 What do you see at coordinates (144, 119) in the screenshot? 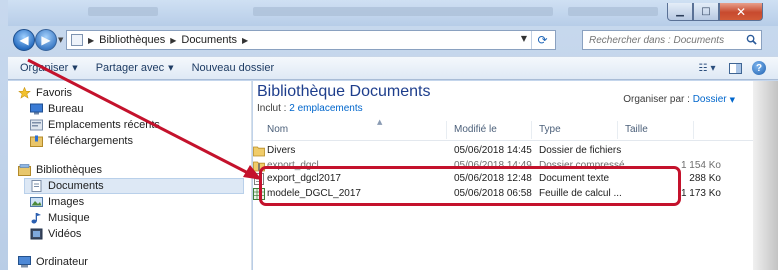
I see `annotation-arrow` at bounding box center [144, 119].